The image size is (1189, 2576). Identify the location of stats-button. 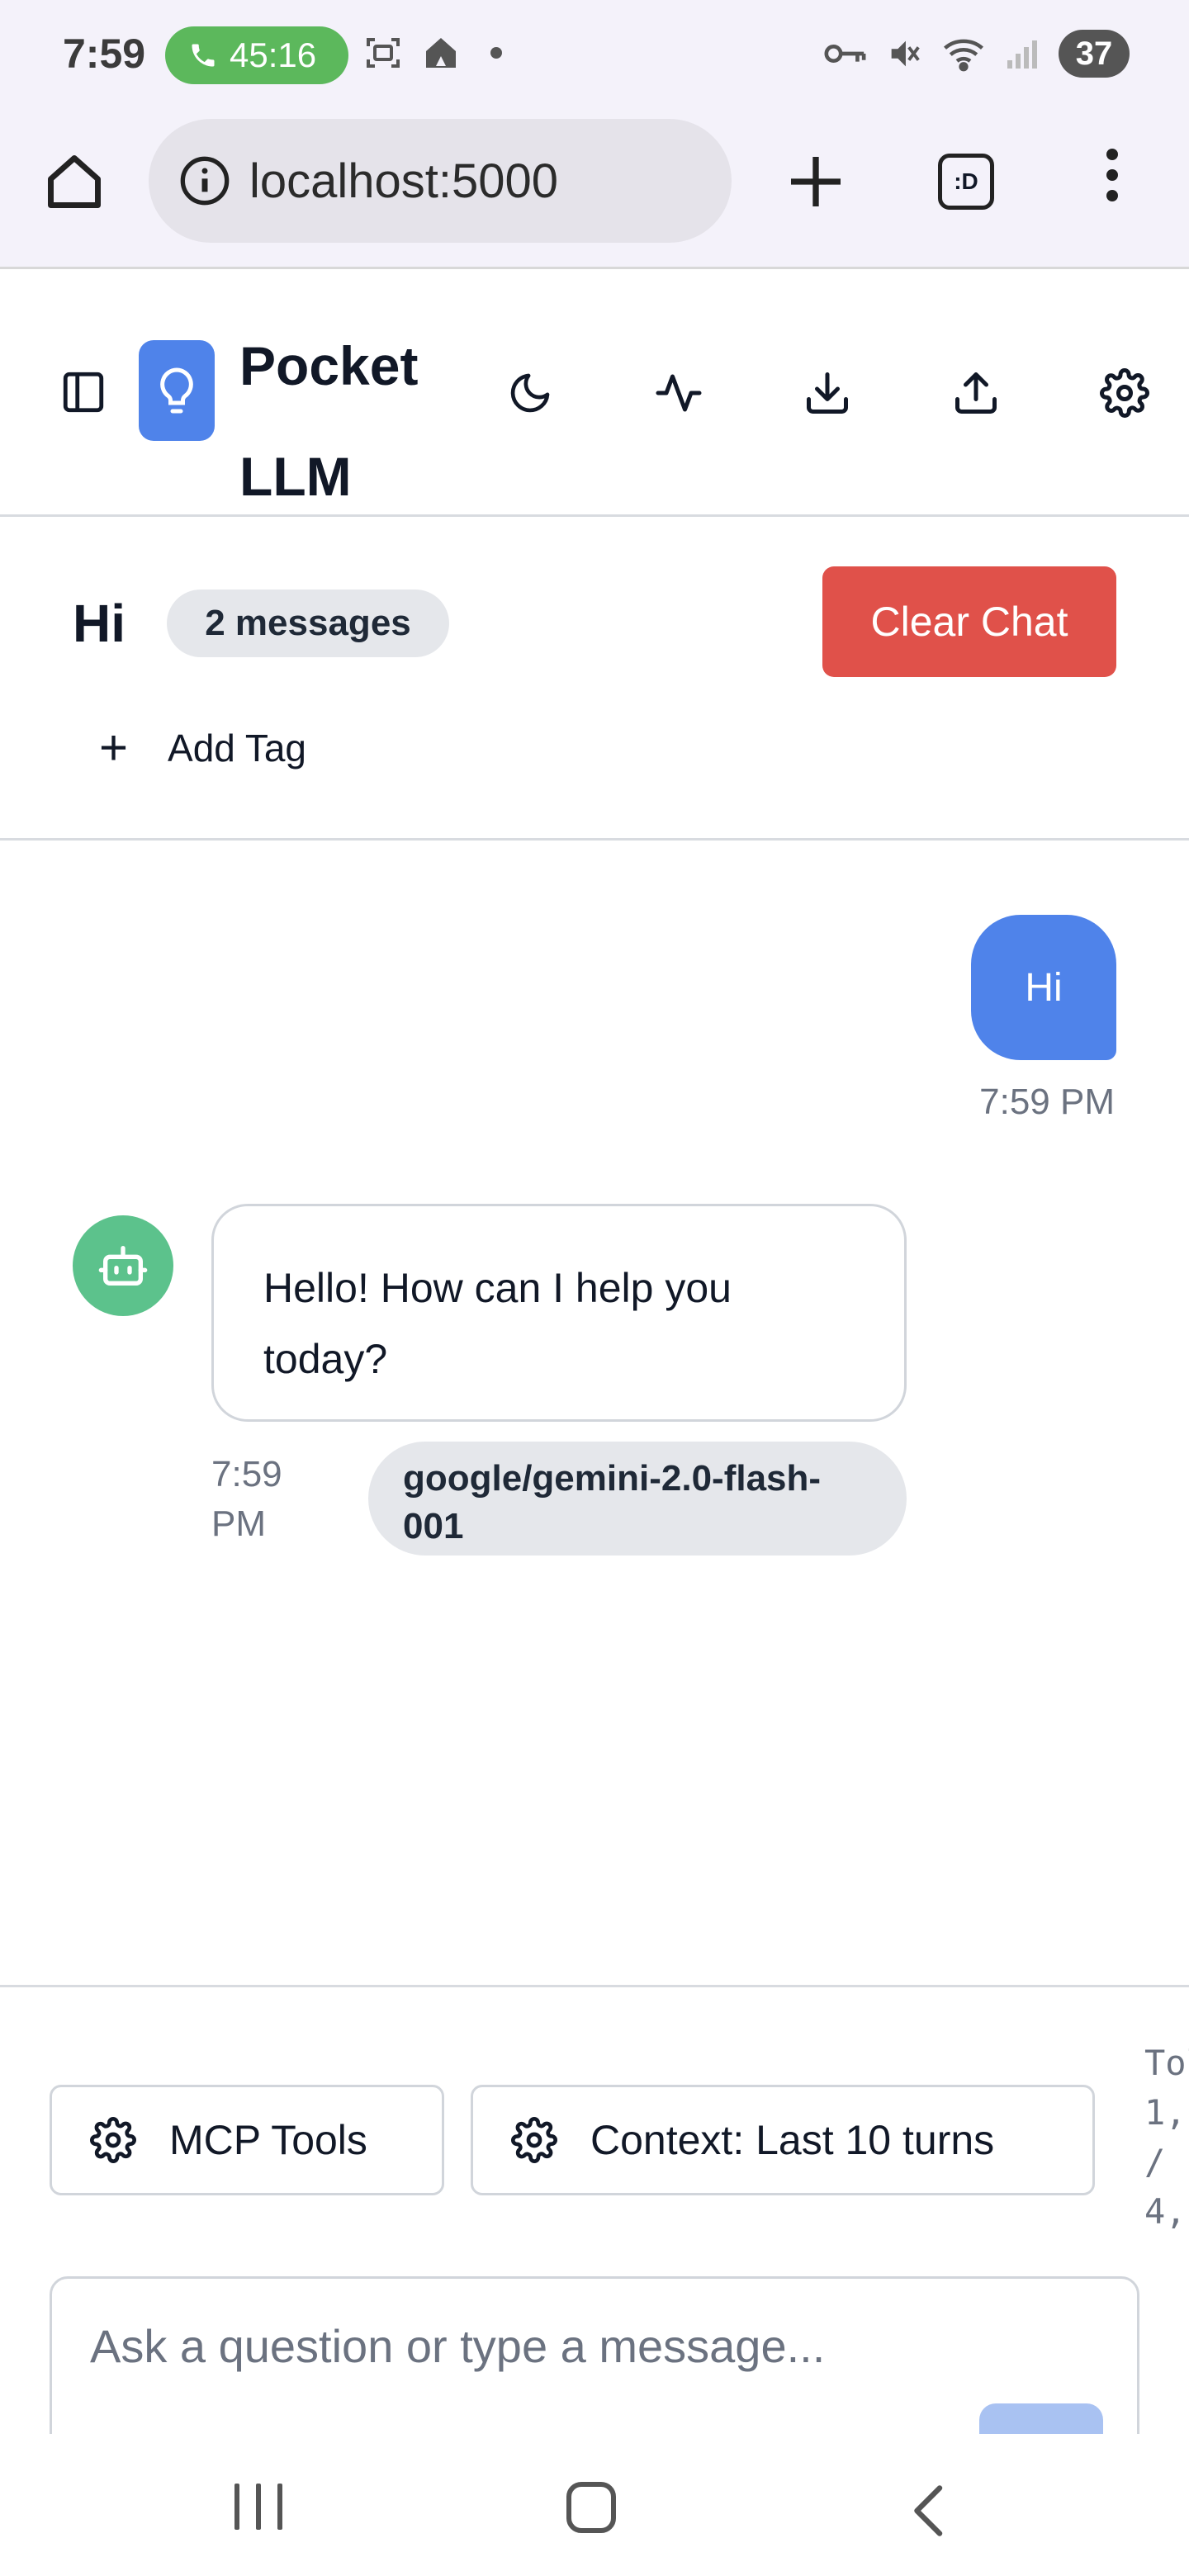
(678, 393).